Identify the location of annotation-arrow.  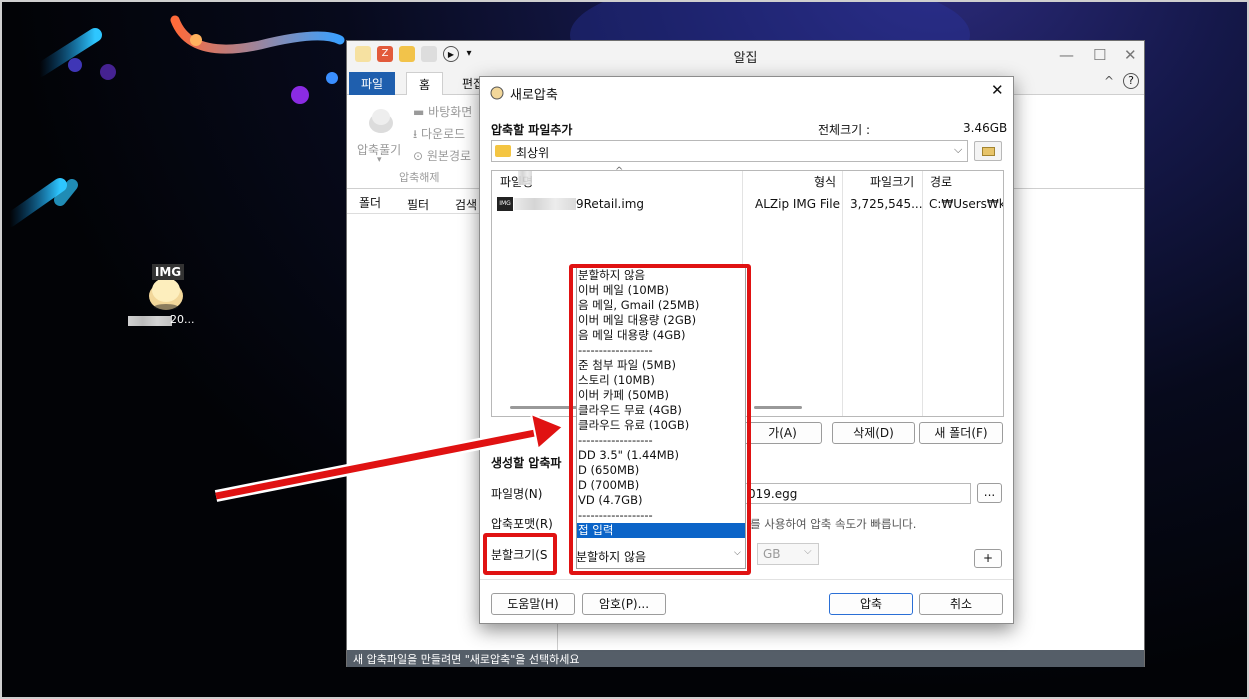
(389, 457).